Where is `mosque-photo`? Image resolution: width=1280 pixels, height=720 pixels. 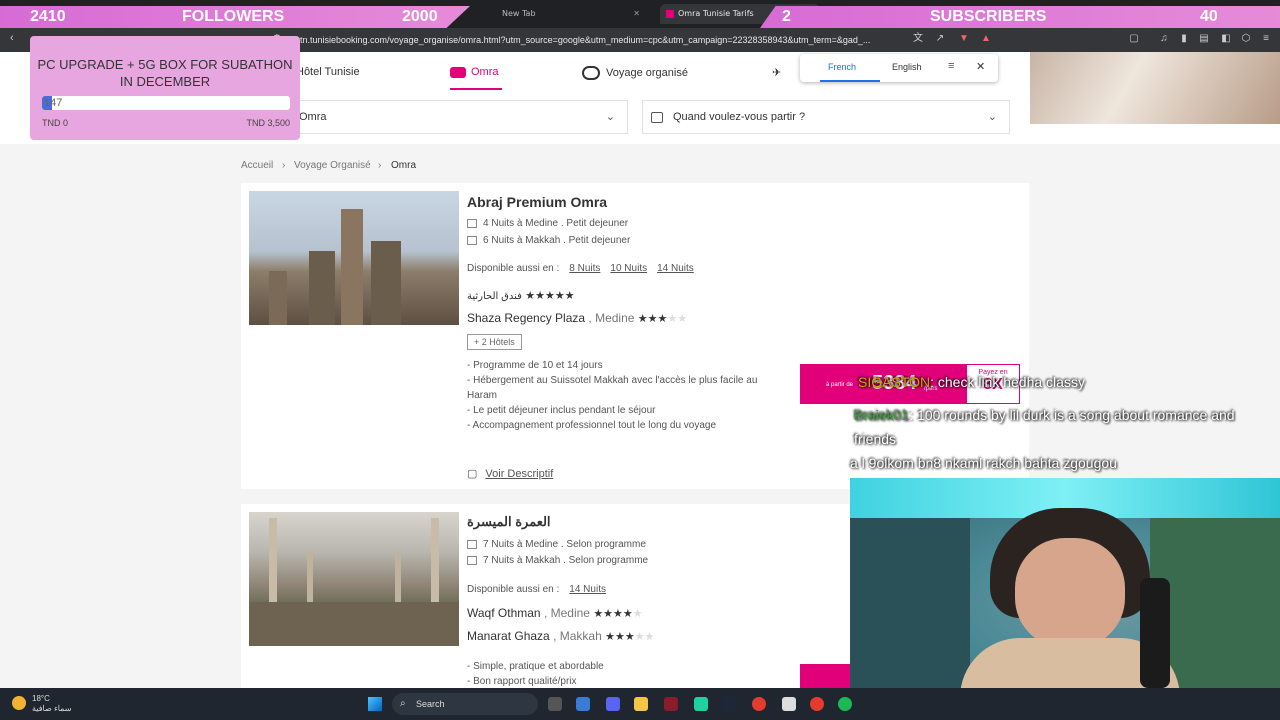
mosque-photo is located at coordinates (354, 579).